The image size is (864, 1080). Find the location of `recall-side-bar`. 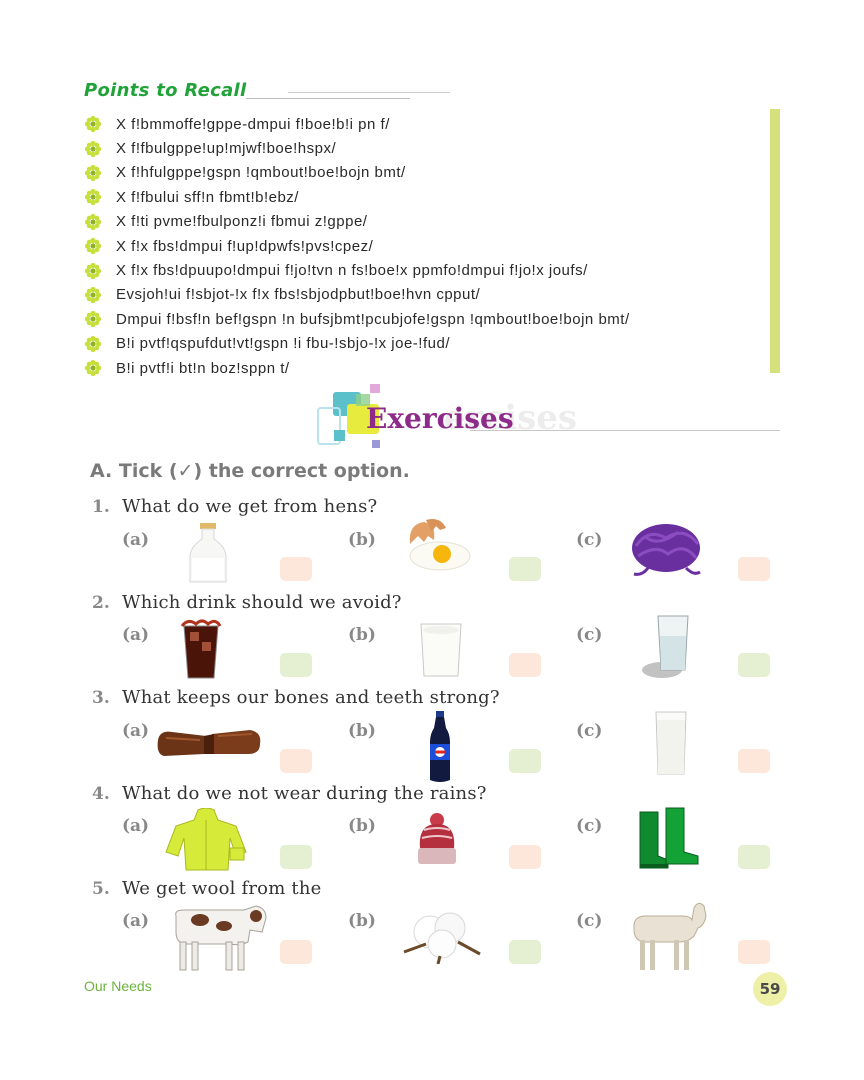

recall-side-bar is located at coordinates (775, 241).